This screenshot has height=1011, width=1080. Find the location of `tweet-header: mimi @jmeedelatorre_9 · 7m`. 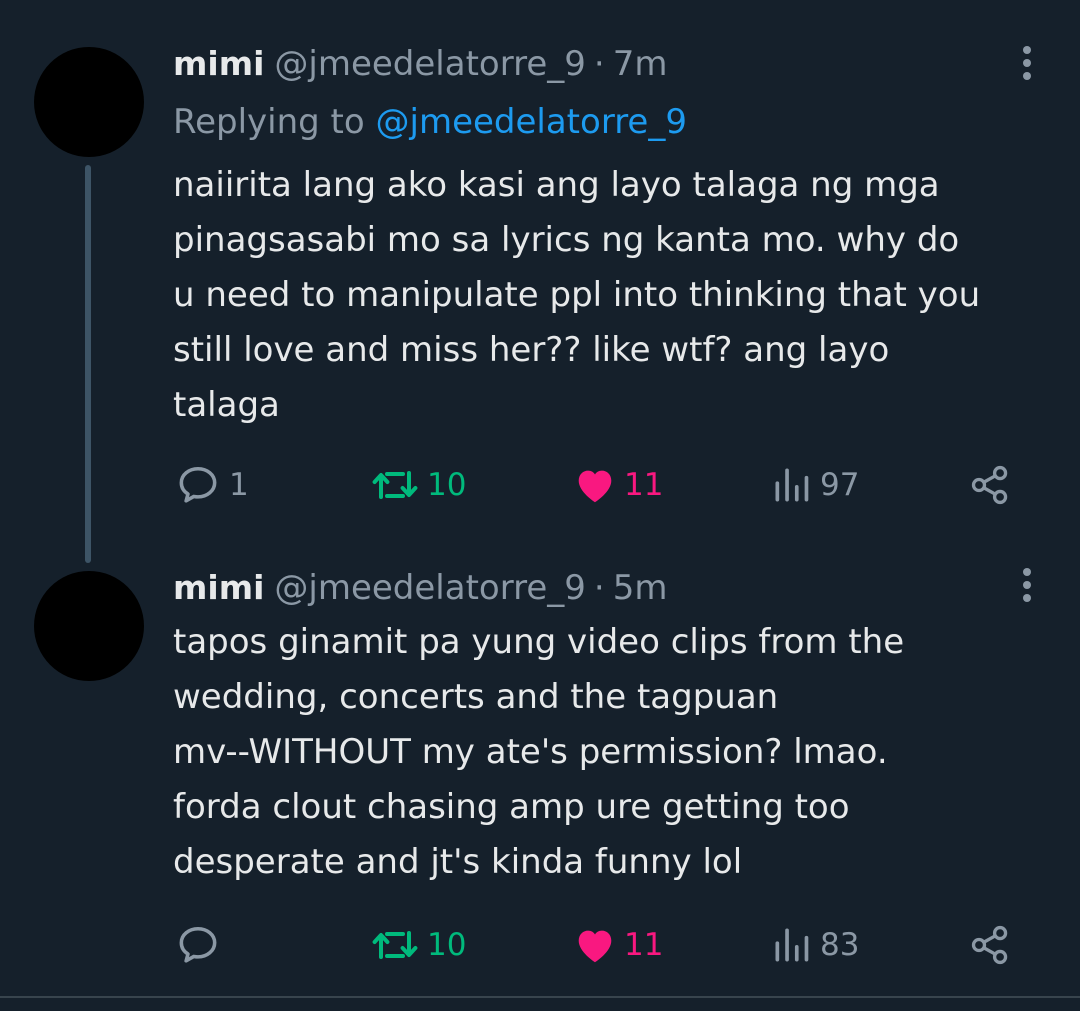

tweet-header: mimi @jmeedelatorre_9 · 7m is located at coordinates (420, 64).